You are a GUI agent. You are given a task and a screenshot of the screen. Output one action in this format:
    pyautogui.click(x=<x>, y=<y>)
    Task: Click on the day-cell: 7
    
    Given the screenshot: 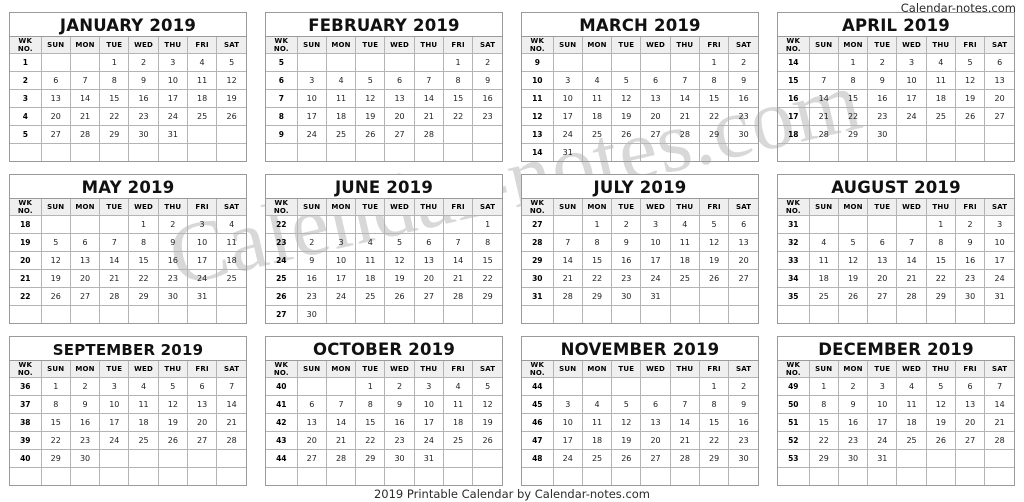 What is the action you would take?
    pyautogui.click(x=999, y=386)
    